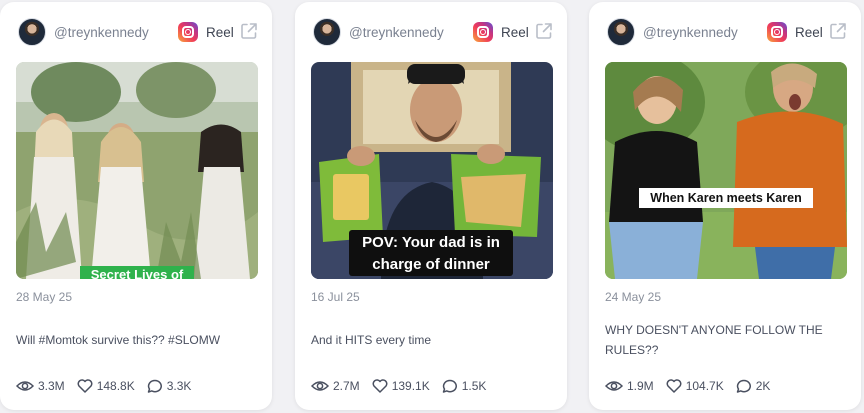 The height and width of the screenshot is (413, 864). What do you see at coordinates (335, 297) in the screenshot?
I see `post-date: 16 Jul 25` at bounding box center [335, 297].